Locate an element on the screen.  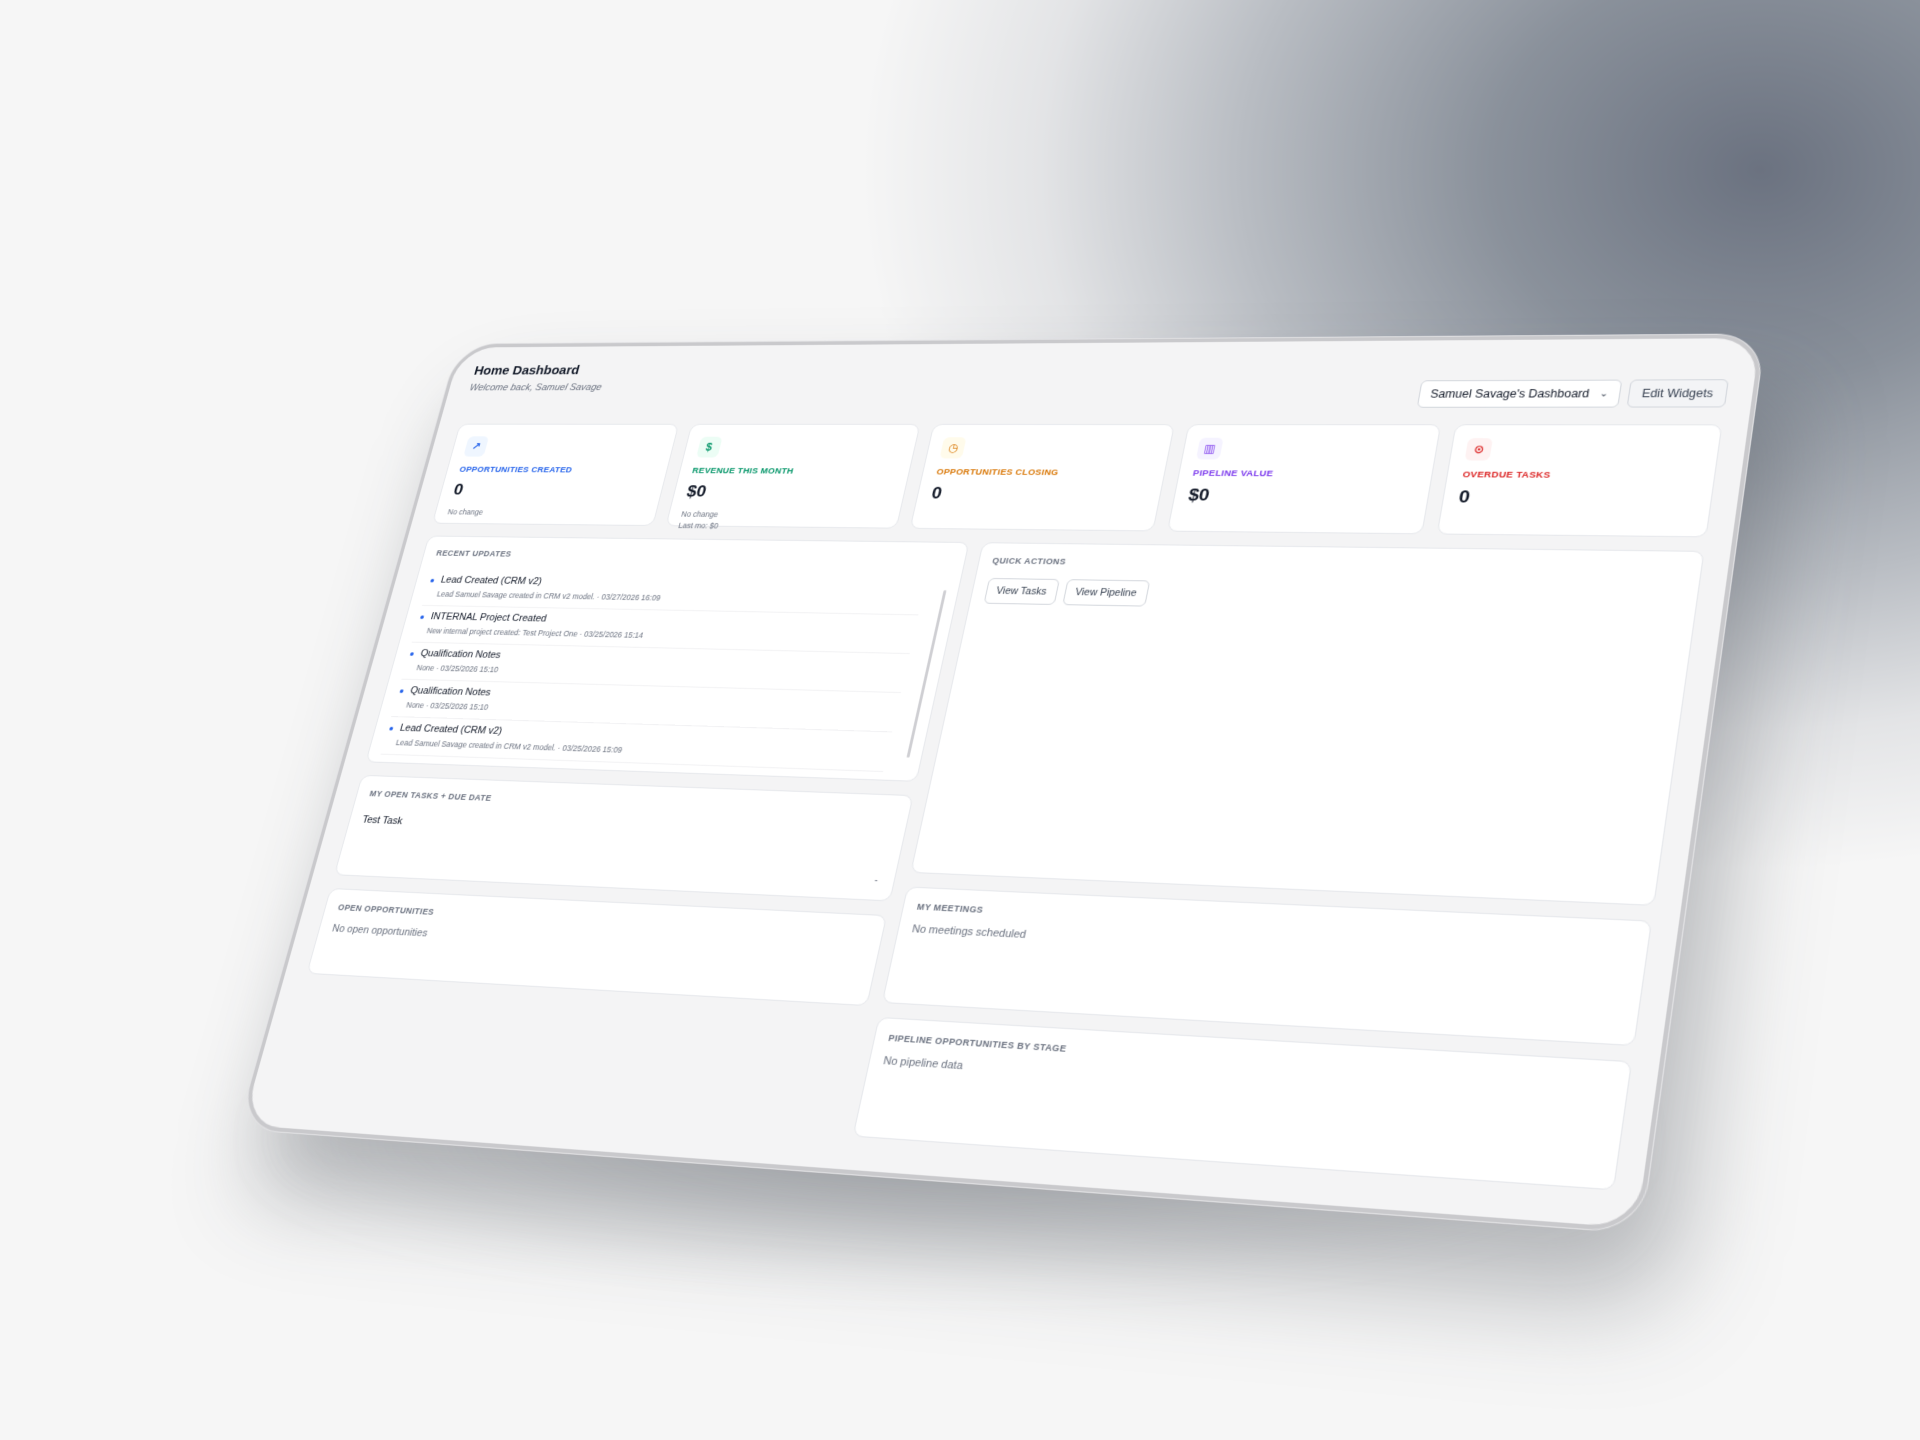
kpi-label: OPPORTUNITIES CREATED is located at coordinates (556, 470).